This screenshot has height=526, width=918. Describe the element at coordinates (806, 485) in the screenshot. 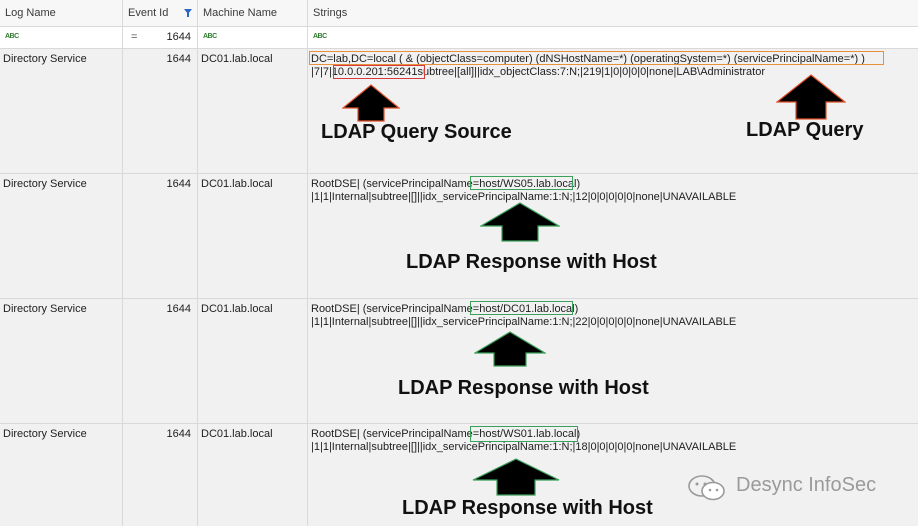

I see `watermark-text: Desync InfoSec` at that location.